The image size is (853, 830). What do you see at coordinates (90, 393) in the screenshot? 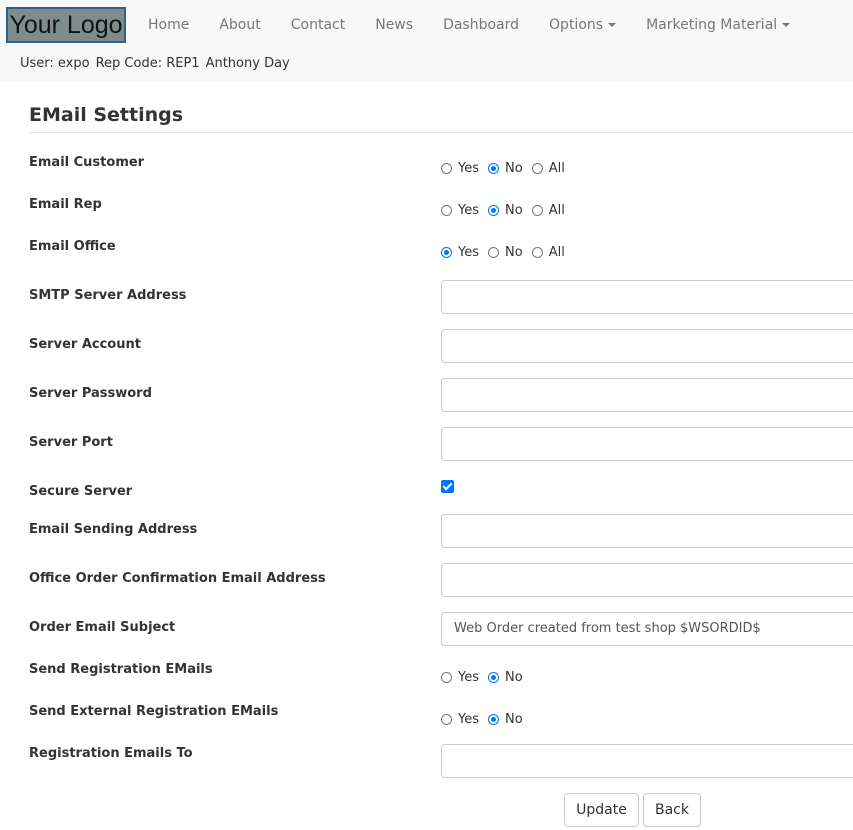
I see `server-password-label: Server Password` at bounding box center [90, 393].